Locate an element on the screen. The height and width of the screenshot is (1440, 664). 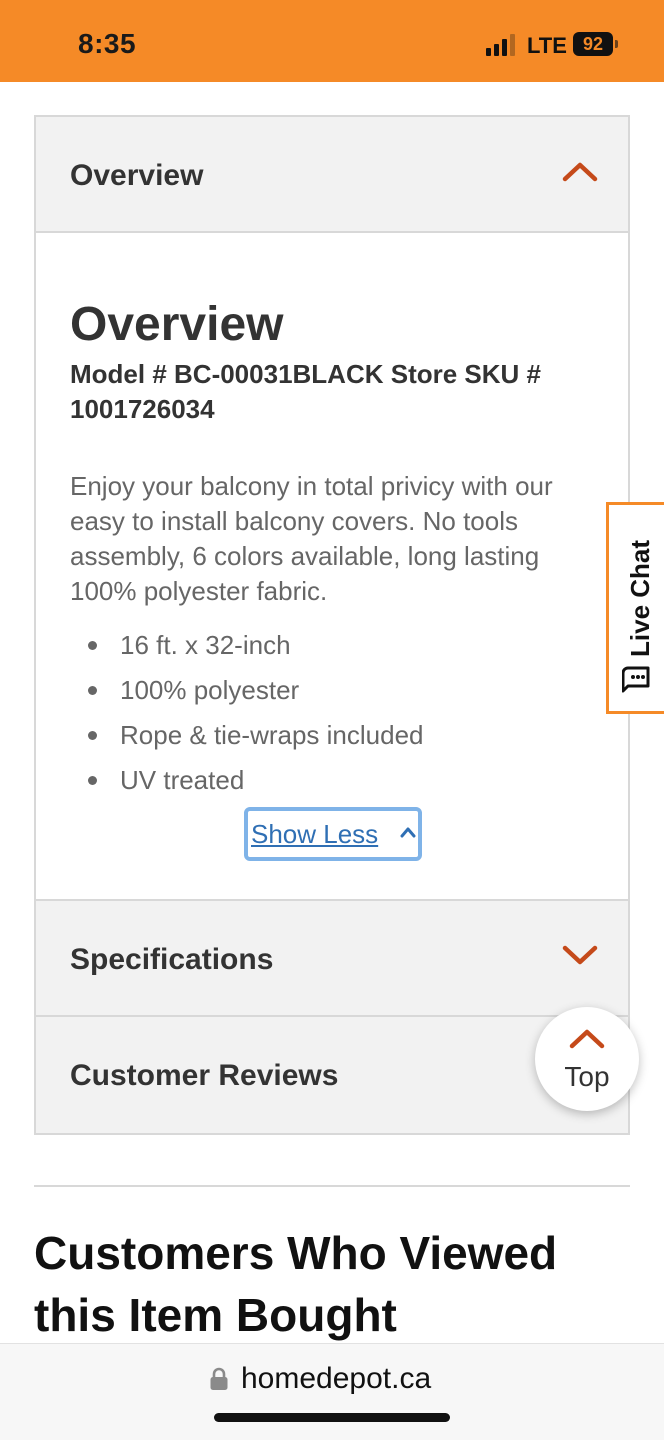
customer-reviews-header-label: Customer Reviews is located at coordinates (204, 1075).